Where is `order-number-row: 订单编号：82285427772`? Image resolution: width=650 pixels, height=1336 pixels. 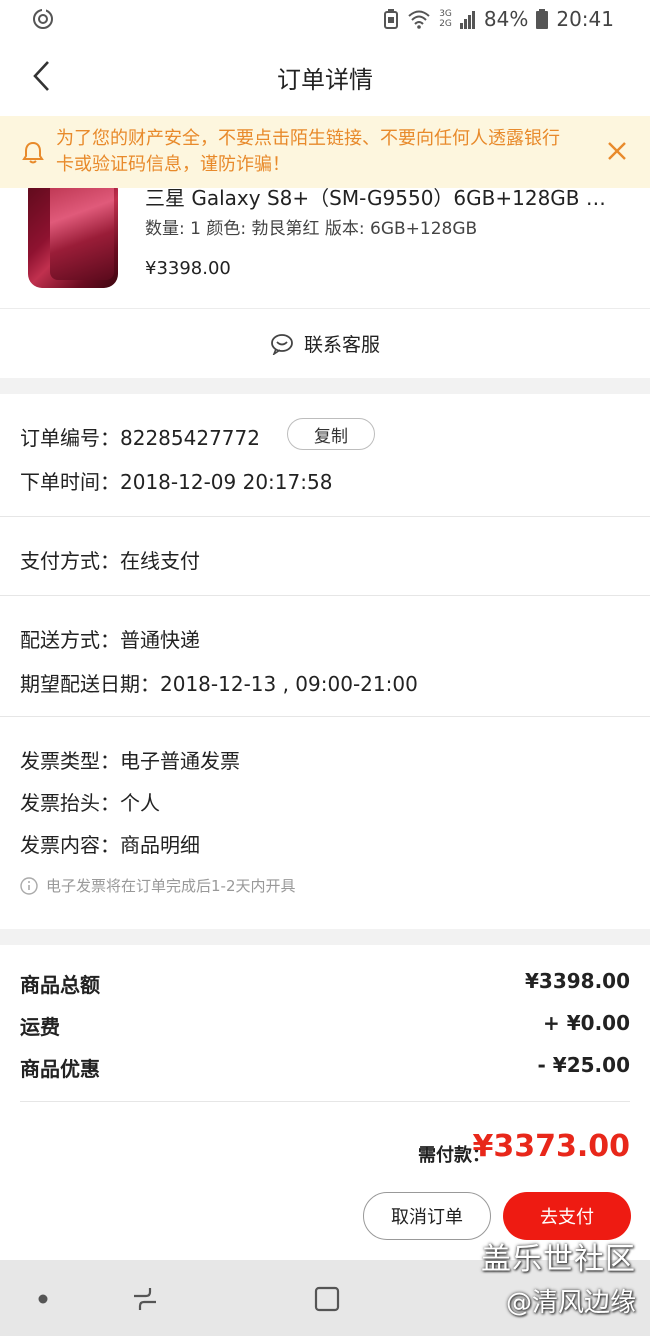
order-number-row: 订单编号：82285427772 is located at coordinates (140, 436).